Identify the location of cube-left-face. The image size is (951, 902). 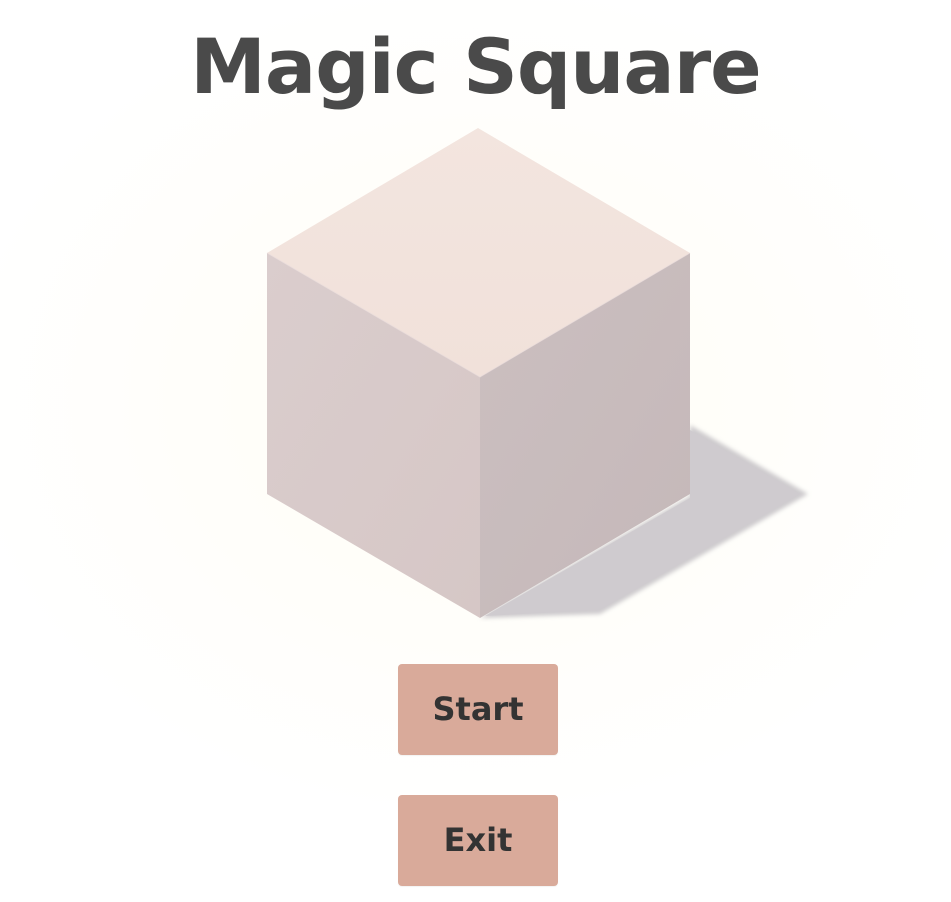
(373, 435).